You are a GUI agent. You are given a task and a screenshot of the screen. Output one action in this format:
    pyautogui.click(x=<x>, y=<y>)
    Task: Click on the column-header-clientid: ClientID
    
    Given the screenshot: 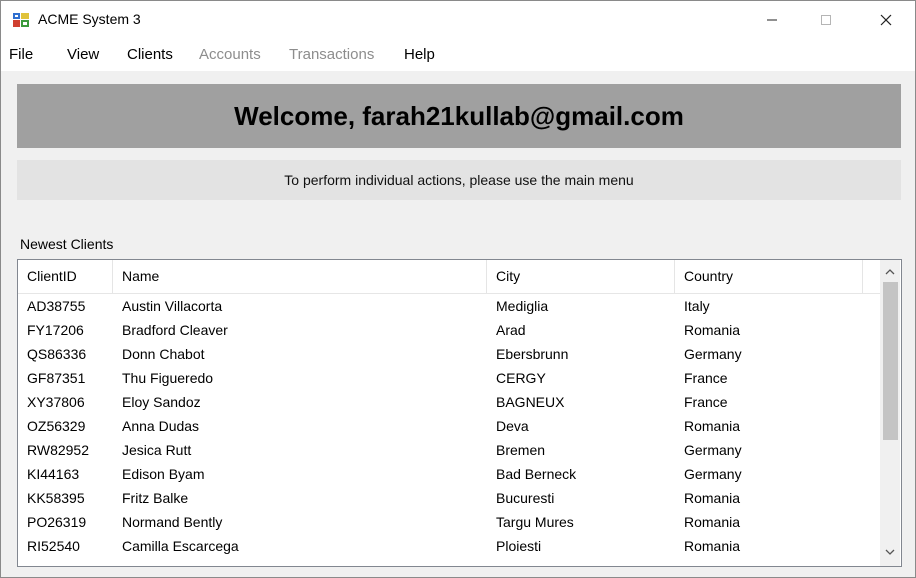 What is the action you would take?
    pyautogui.click(x=65, y=276)
    